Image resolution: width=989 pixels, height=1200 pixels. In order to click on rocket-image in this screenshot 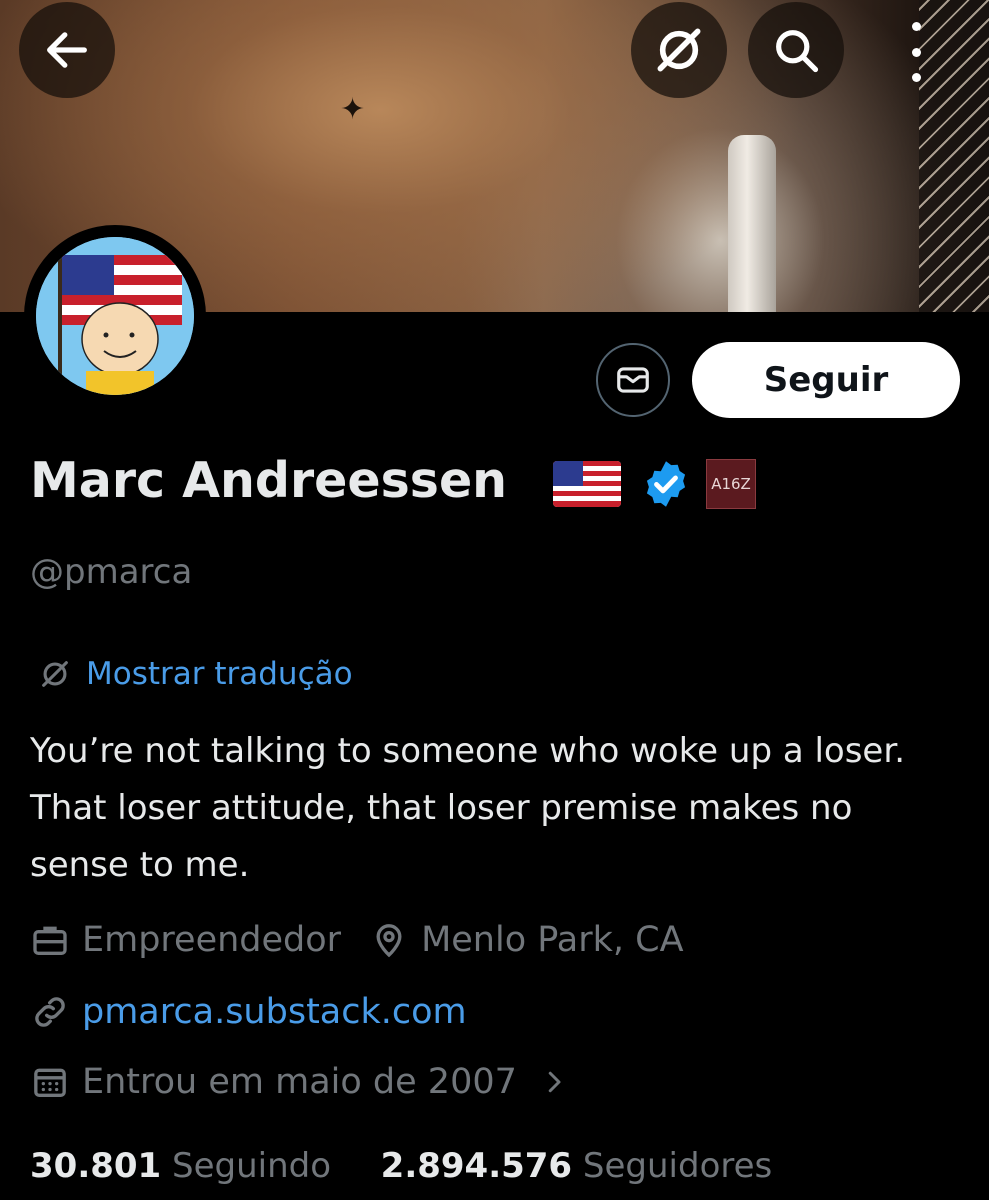, I will do `click(752, 223)`.